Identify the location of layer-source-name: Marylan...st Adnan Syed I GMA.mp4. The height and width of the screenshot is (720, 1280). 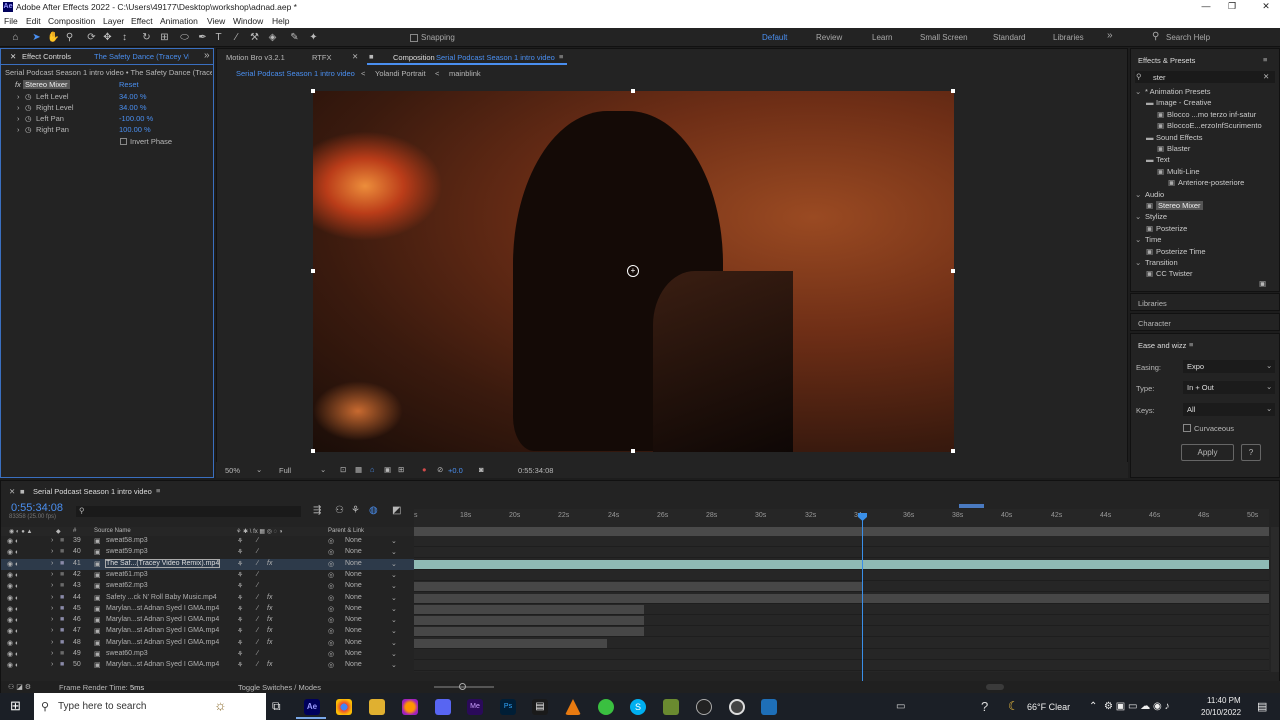
(162, 642).